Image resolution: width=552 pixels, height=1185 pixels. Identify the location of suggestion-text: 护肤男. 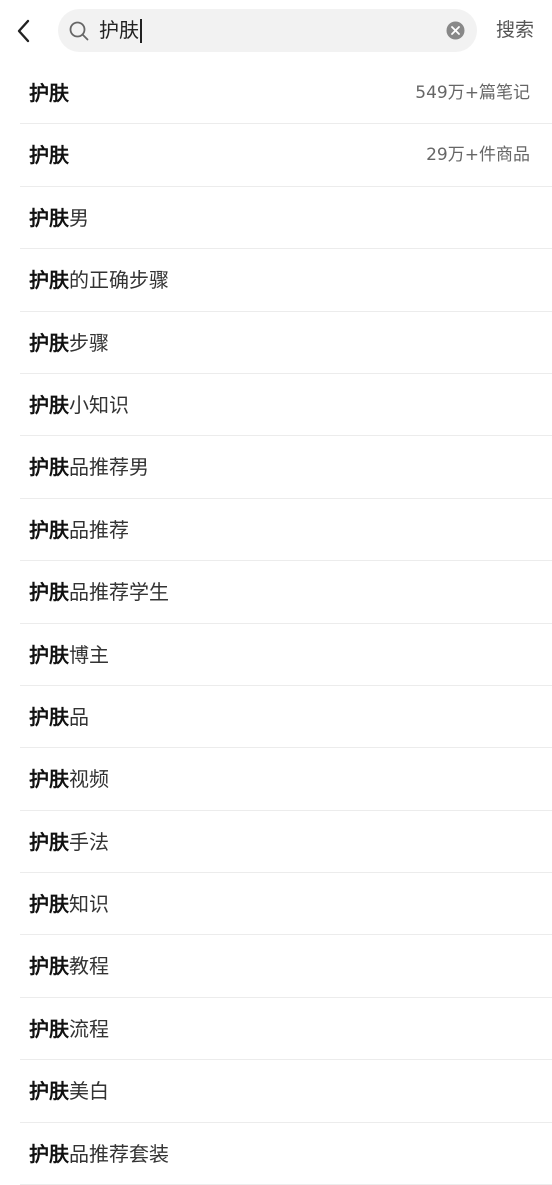
(59, 218).